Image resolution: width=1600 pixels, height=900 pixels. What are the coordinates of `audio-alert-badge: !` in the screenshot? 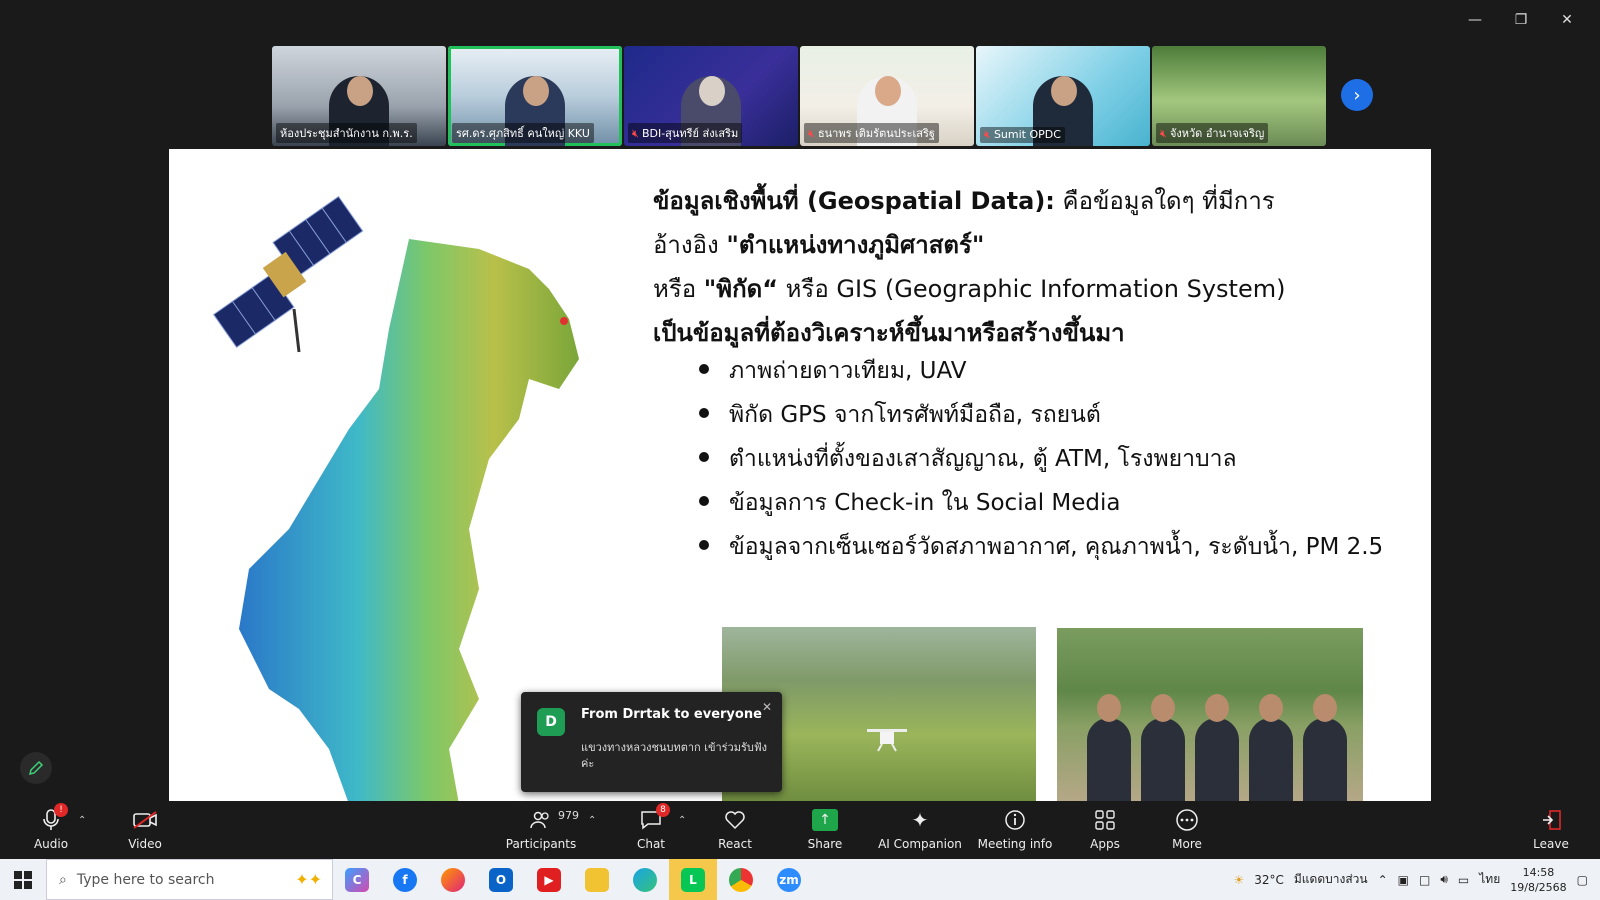 It's located at (61, 810).